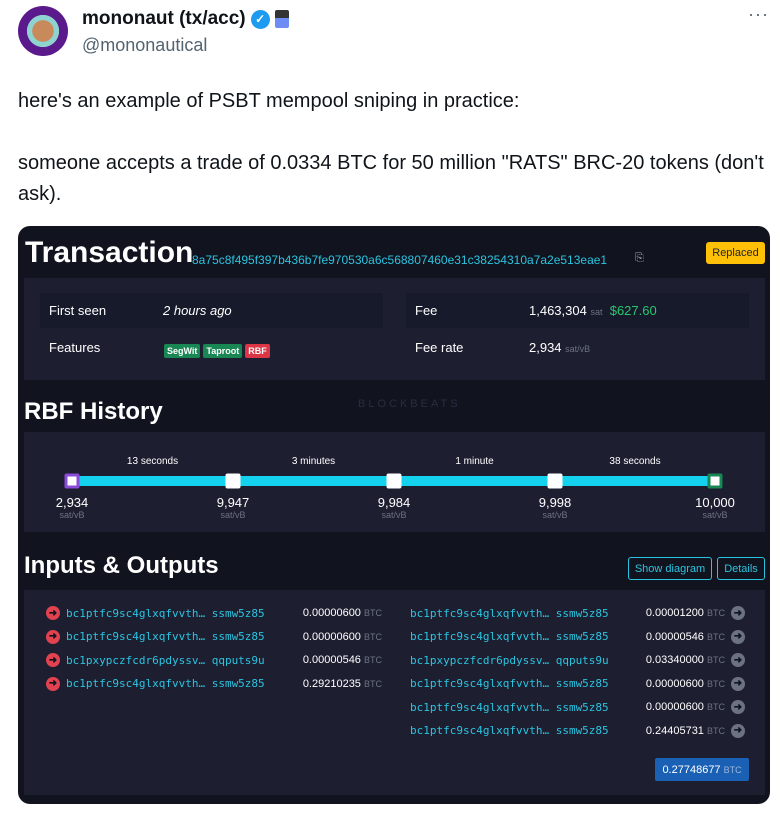  Describe the element at coordinates (558, 310) in the screenshot. I see `fee-sat: 1,463,304` at that location.